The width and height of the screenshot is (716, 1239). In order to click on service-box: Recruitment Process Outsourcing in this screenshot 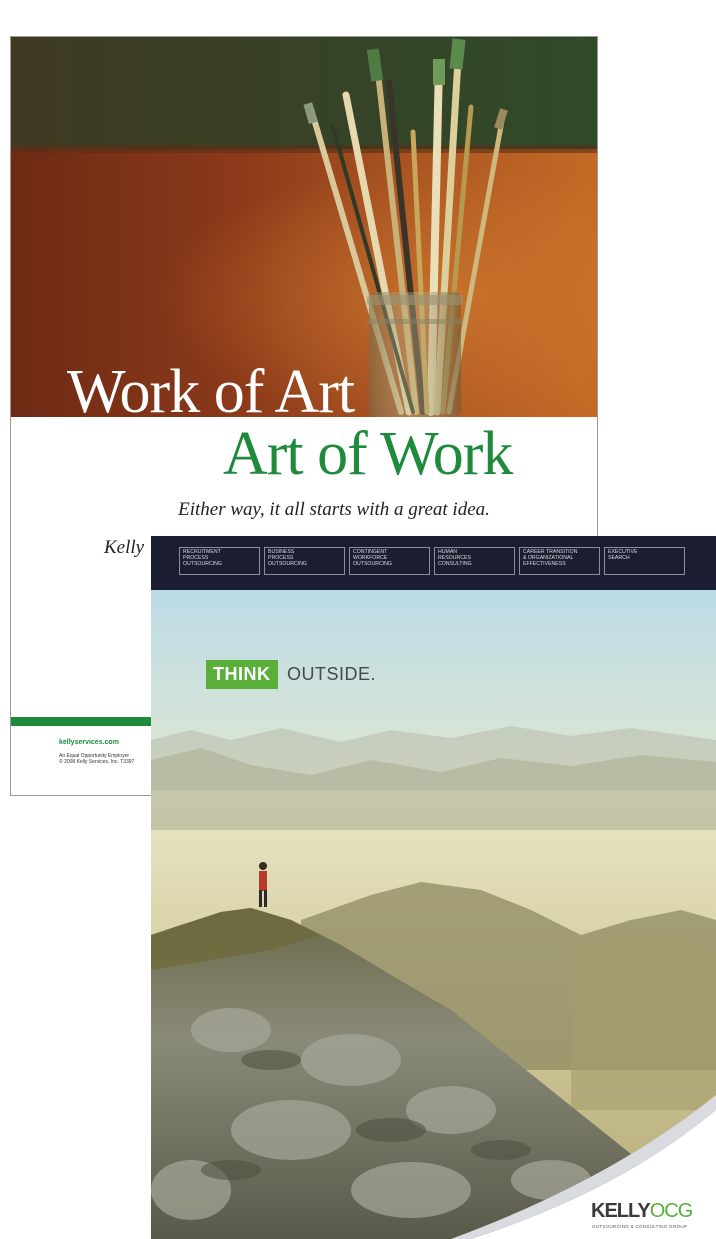, I will do `click(219, 561)`.